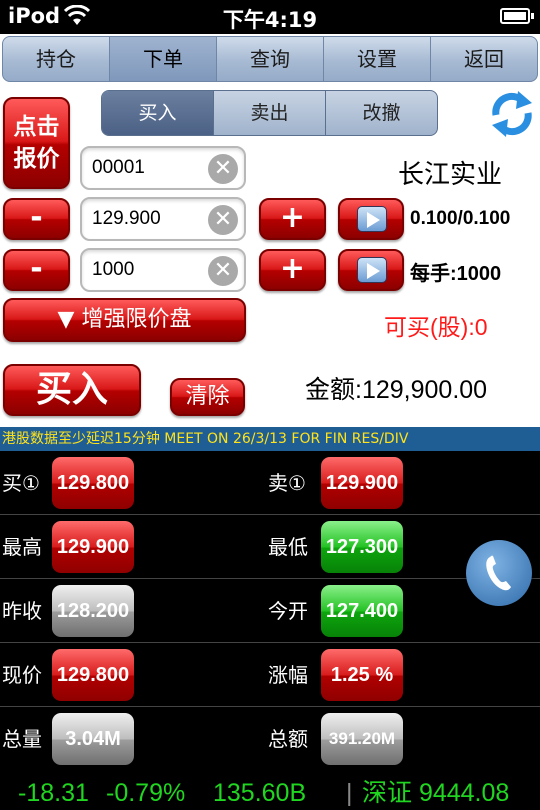 The width and height of the screenshot is (540, 810). Describe the element at coordinates (396, 390) in the screenshot. I see `order-amount: 金额:129,900.00` at that location.